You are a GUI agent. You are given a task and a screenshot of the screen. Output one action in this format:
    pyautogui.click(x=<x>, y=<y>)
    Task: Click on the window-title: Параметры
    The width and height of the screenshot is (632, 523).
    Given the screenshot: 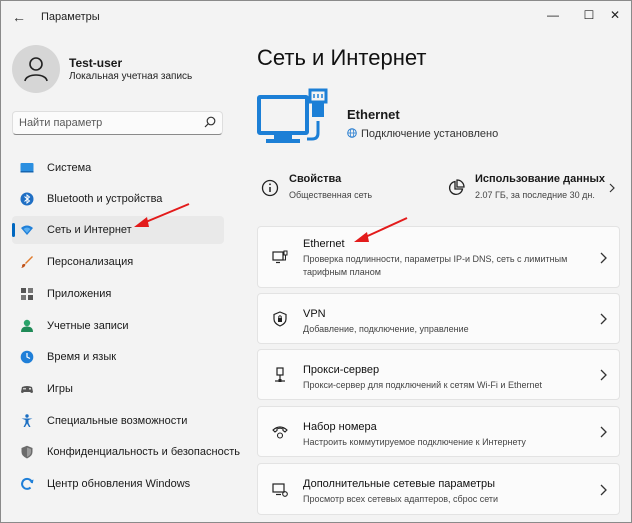 What is the action you would take?
    pyautogui.click(x=70, y=17)
    